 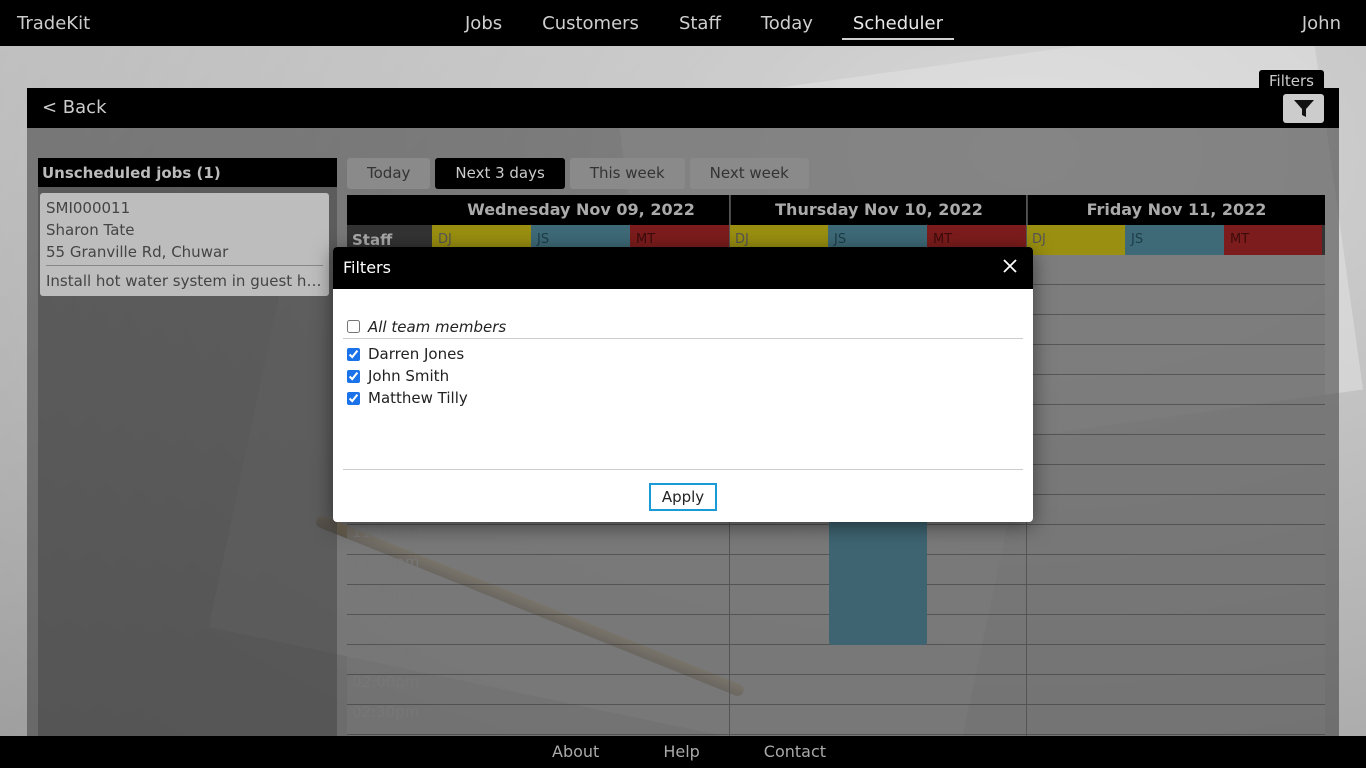 What do you see at coordinates (386, 652) in the screenshot?
I see `time-label: 01:30pm` at bounding box center [386, 652].